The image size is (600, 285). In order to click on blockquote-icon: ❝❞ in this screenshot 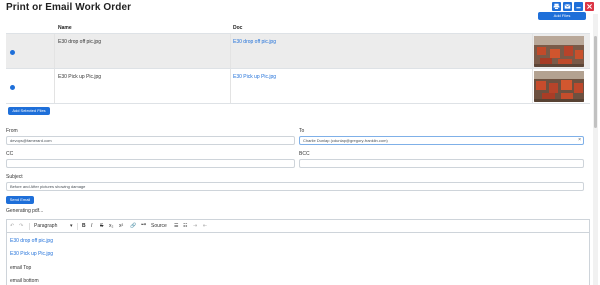, I will do `click(143, 226)`.